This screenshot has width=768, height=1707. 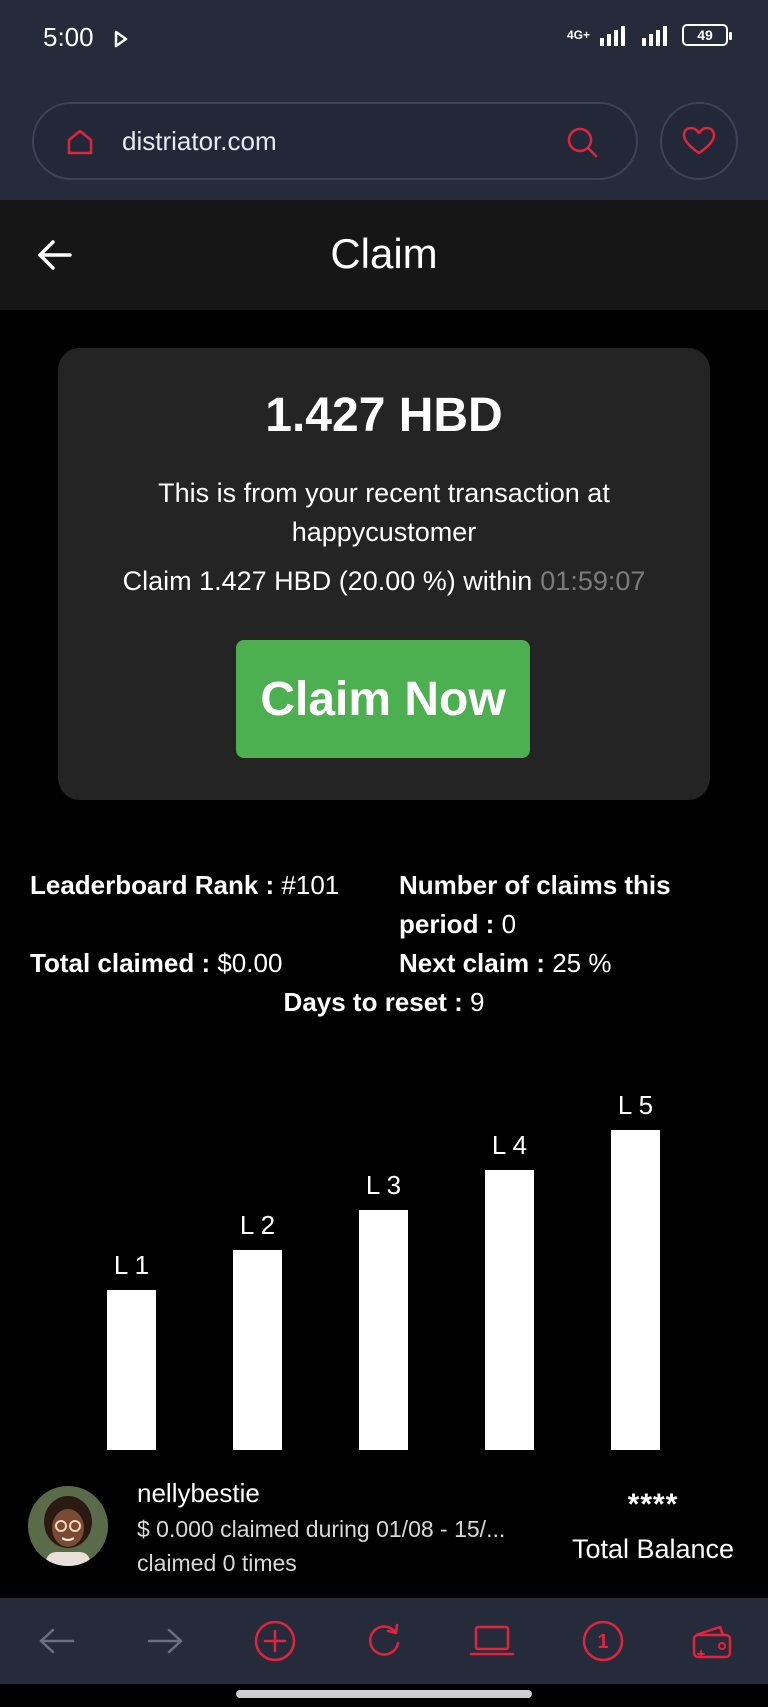 I want to click on days-to-reset: Days to reset : 9, so click(x=384, y=1002).